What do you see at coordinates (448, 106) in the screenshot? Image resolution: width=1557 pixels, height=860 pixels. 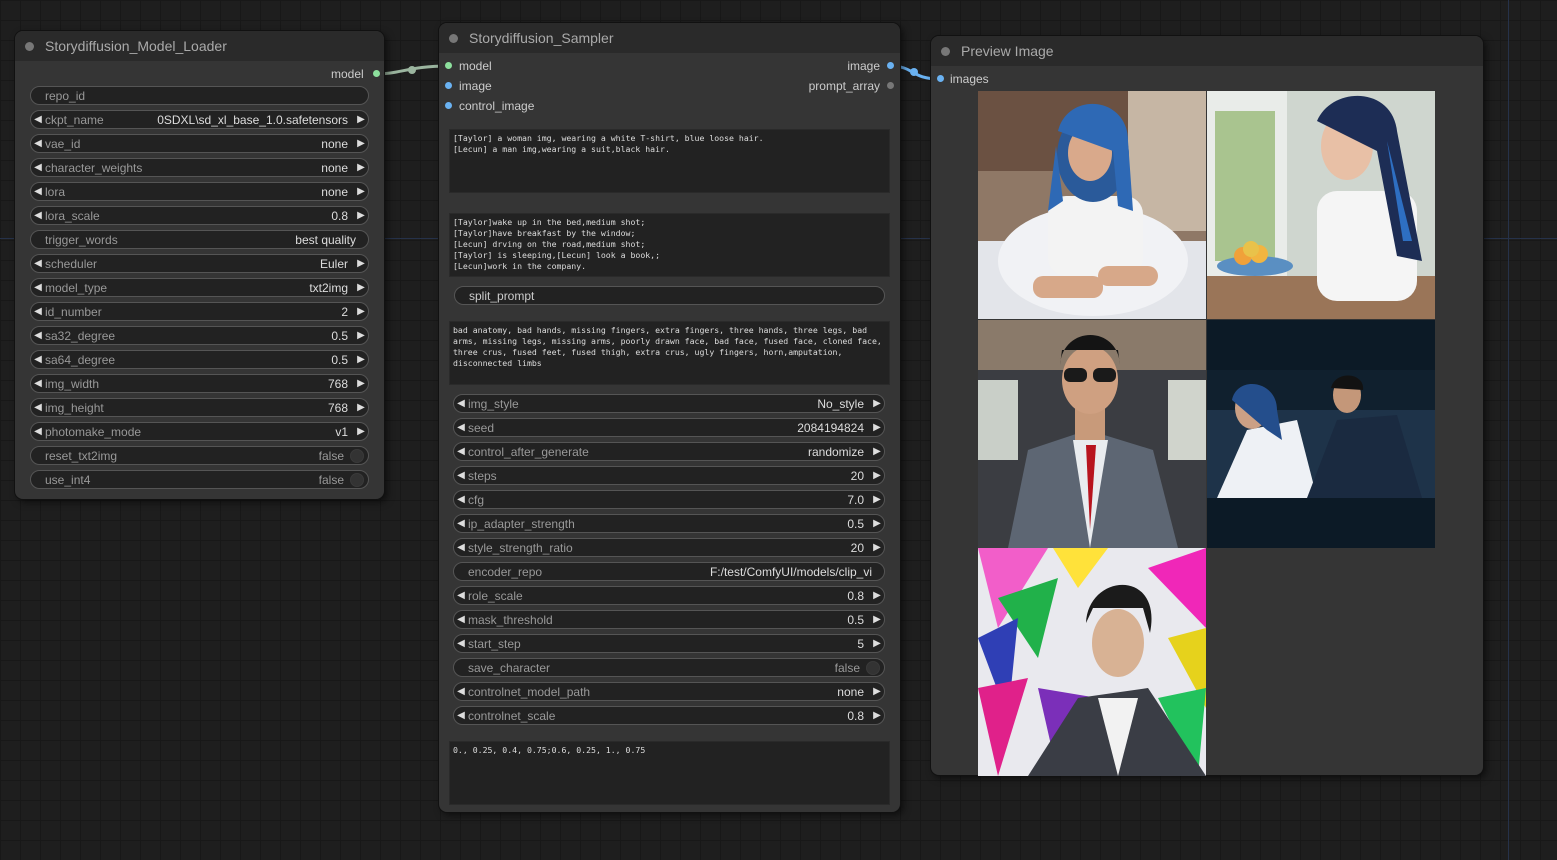 I see `input-control-image-dot-icon` at bounding box center [448, 106].